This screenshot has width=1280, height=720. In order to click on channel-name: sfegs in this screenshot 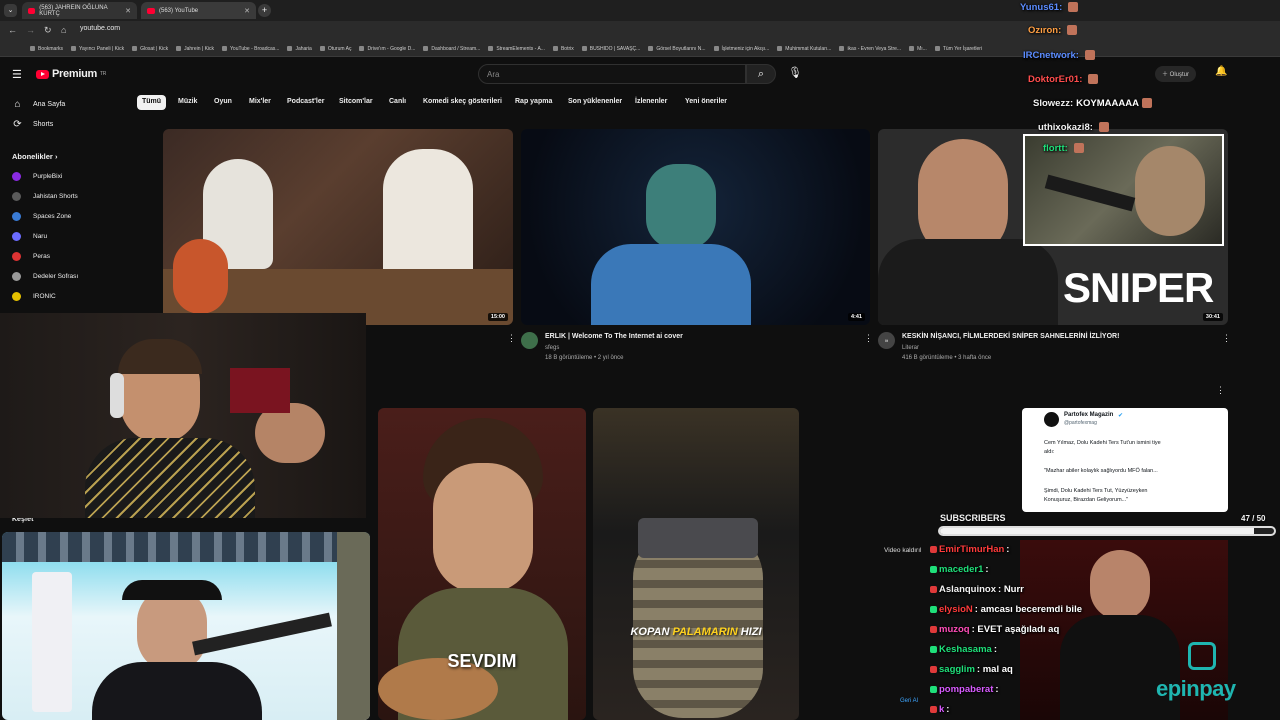, I will do `click(552, 348)`.